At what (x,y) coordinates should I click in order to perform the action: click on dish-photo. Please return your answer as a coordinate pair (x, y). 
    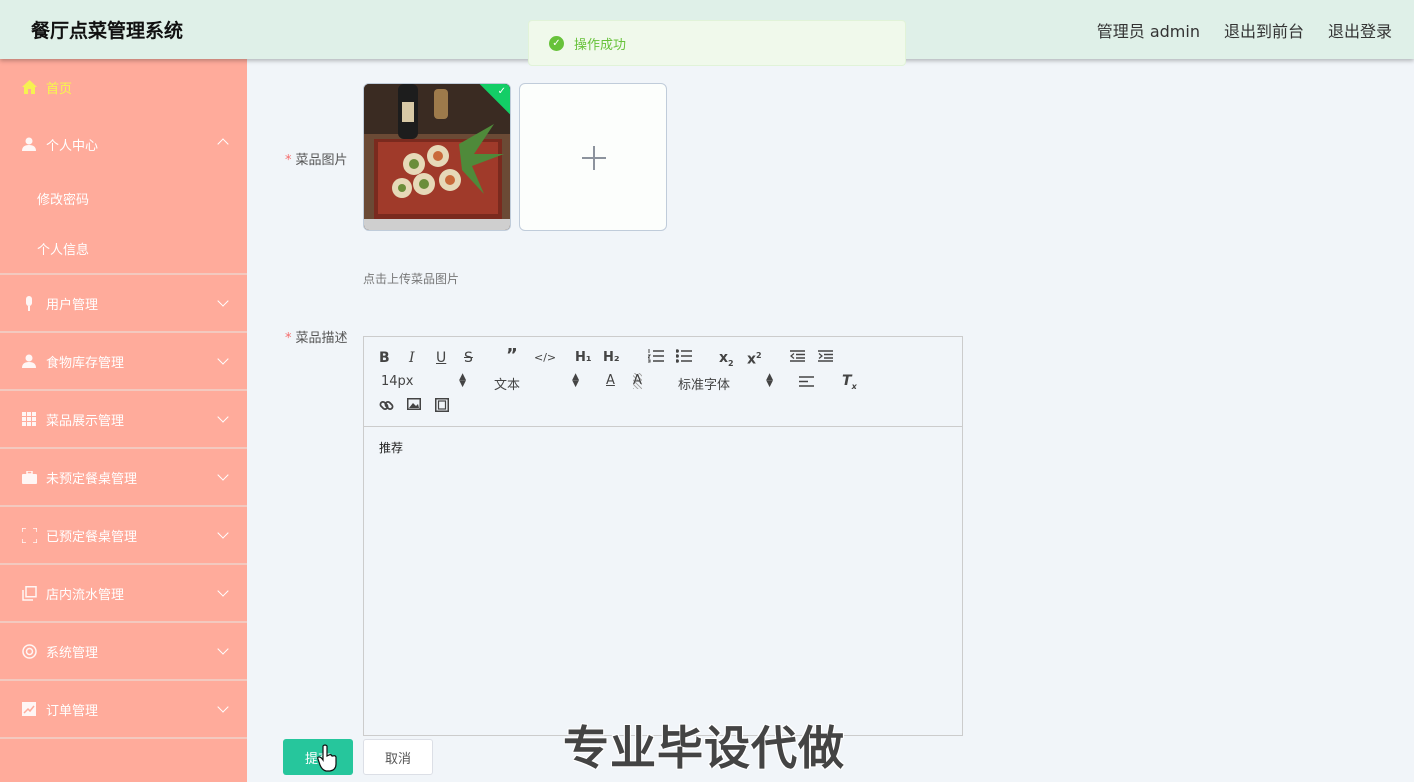
    Looking at the image, I should click on (437, 157).